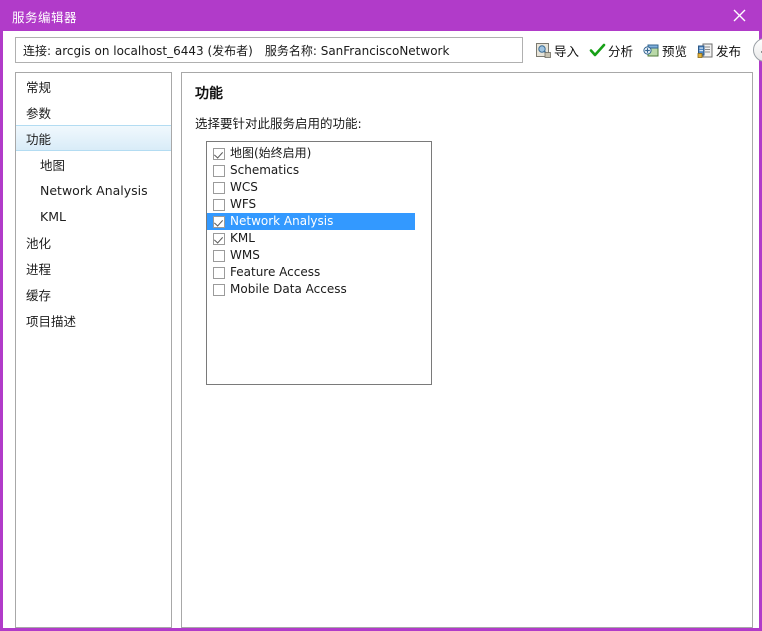  Describe the element at coordinates (39, 269) in the screenshot. I see `sidebar-item-label: 进程` at that location.